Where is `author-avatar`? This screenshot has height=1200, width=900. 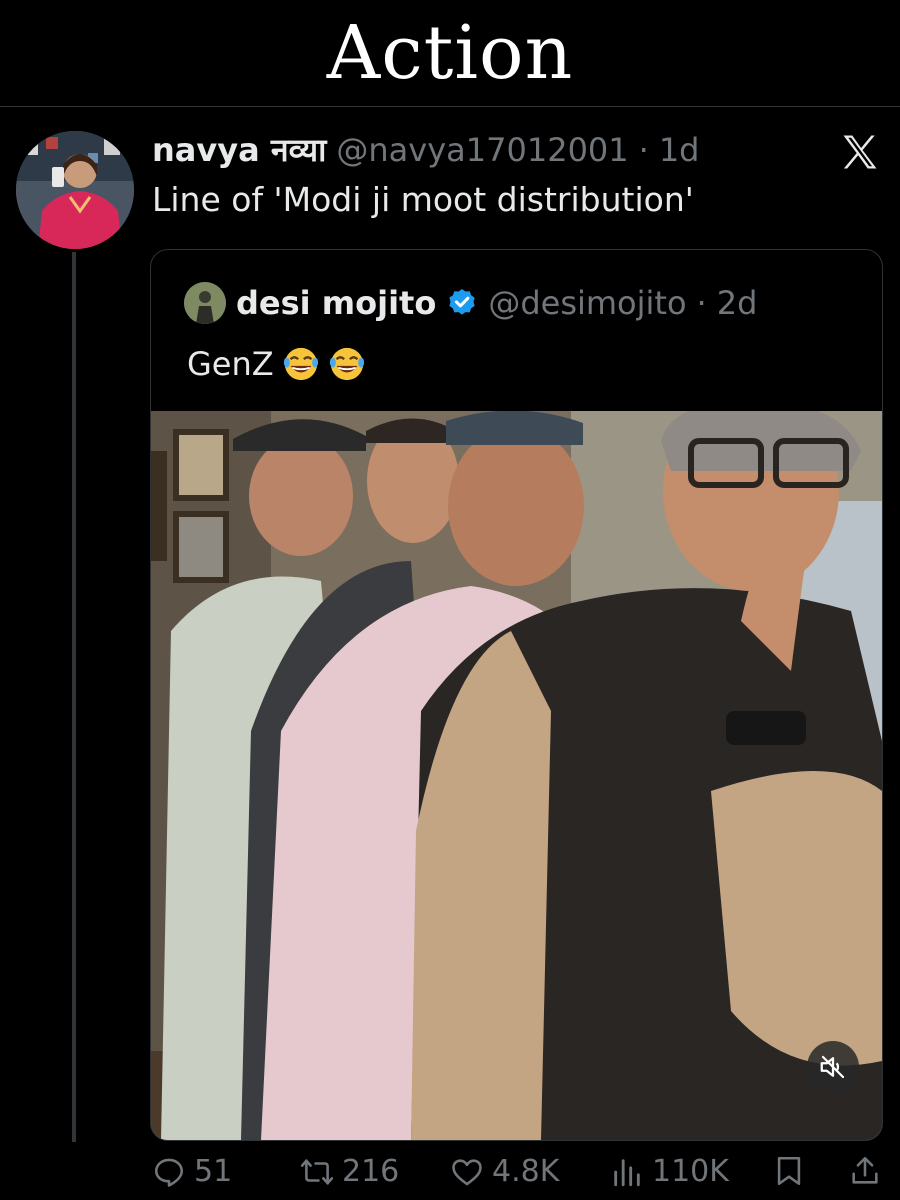 author-avatar is located at coordinates (75, 190).